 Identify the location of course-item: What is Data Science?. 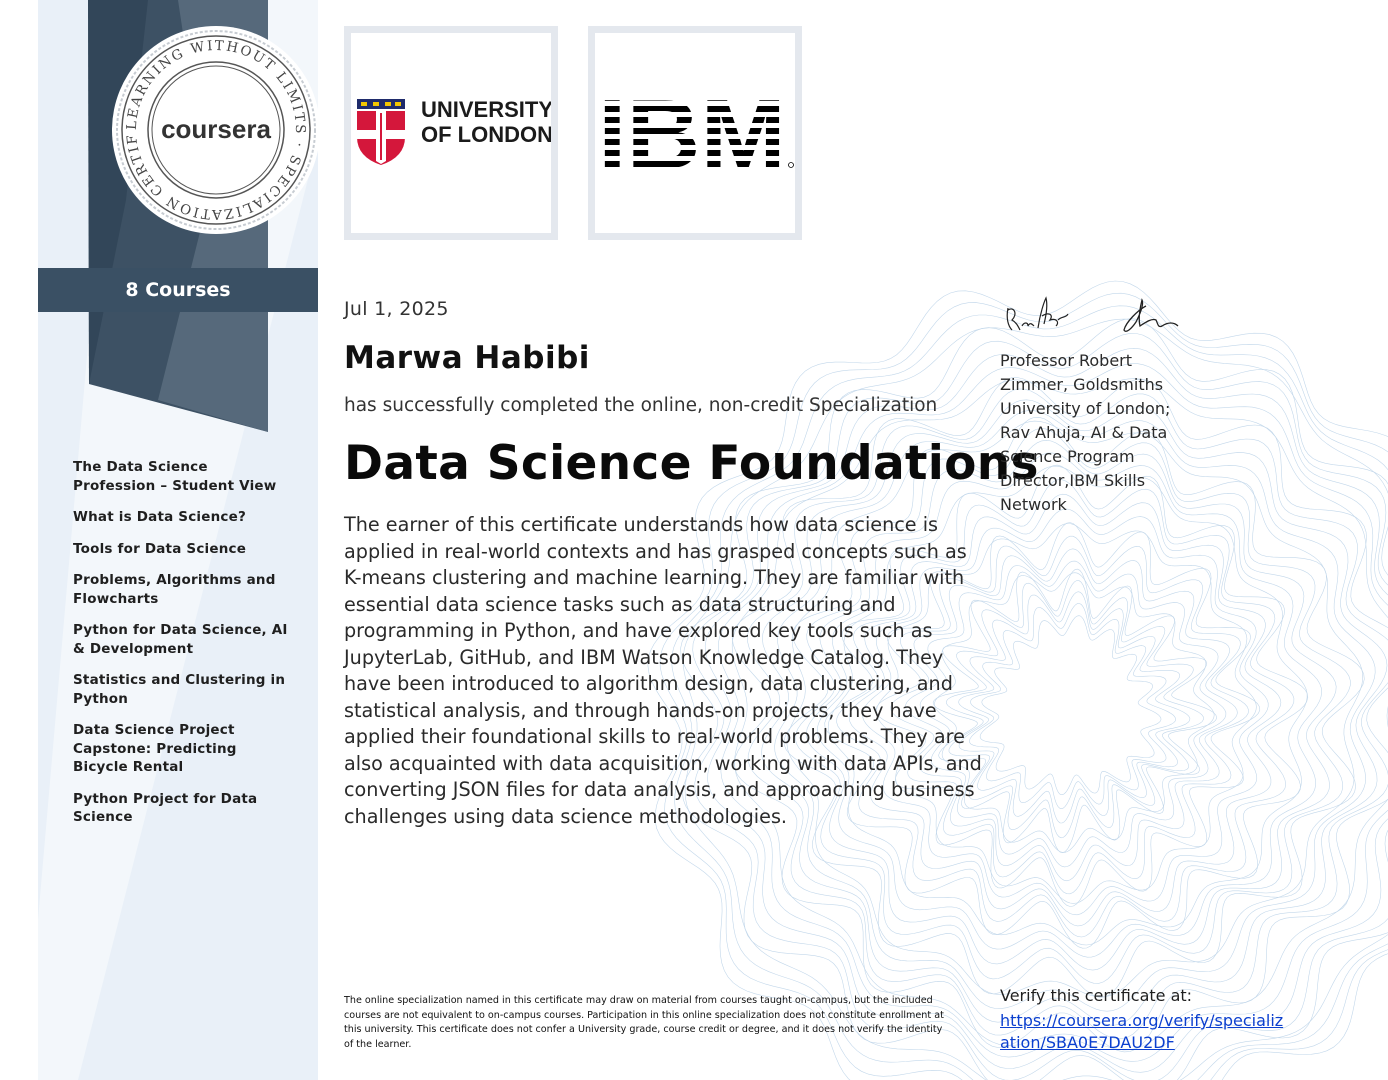
(160, 517).